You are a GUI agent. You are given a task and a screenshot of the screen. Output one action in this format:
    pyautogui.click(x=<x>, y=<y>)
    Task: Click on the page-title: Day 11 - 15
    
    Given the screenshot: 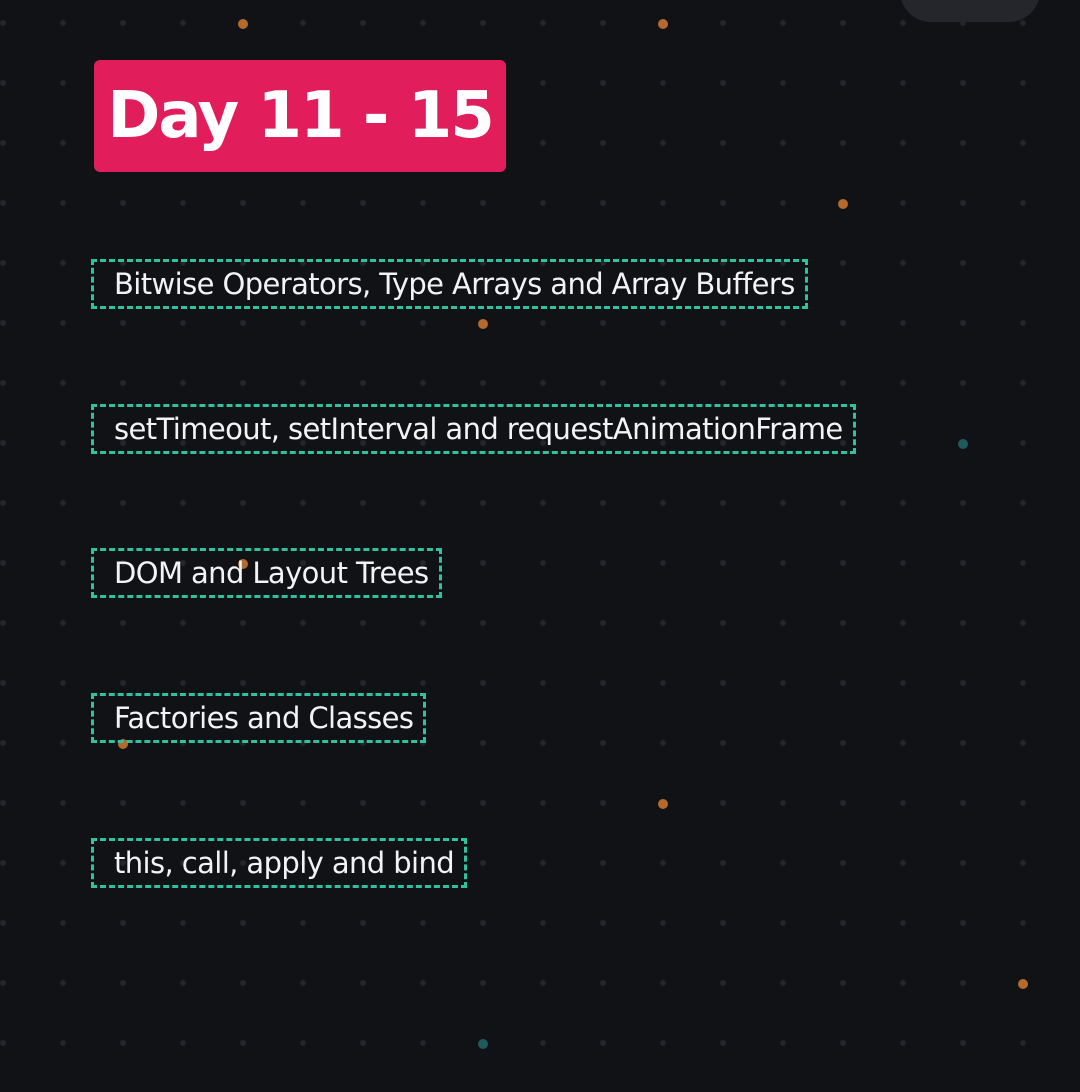 What is the action you would take?
    pyautogui.click(x=301, y=116)
    